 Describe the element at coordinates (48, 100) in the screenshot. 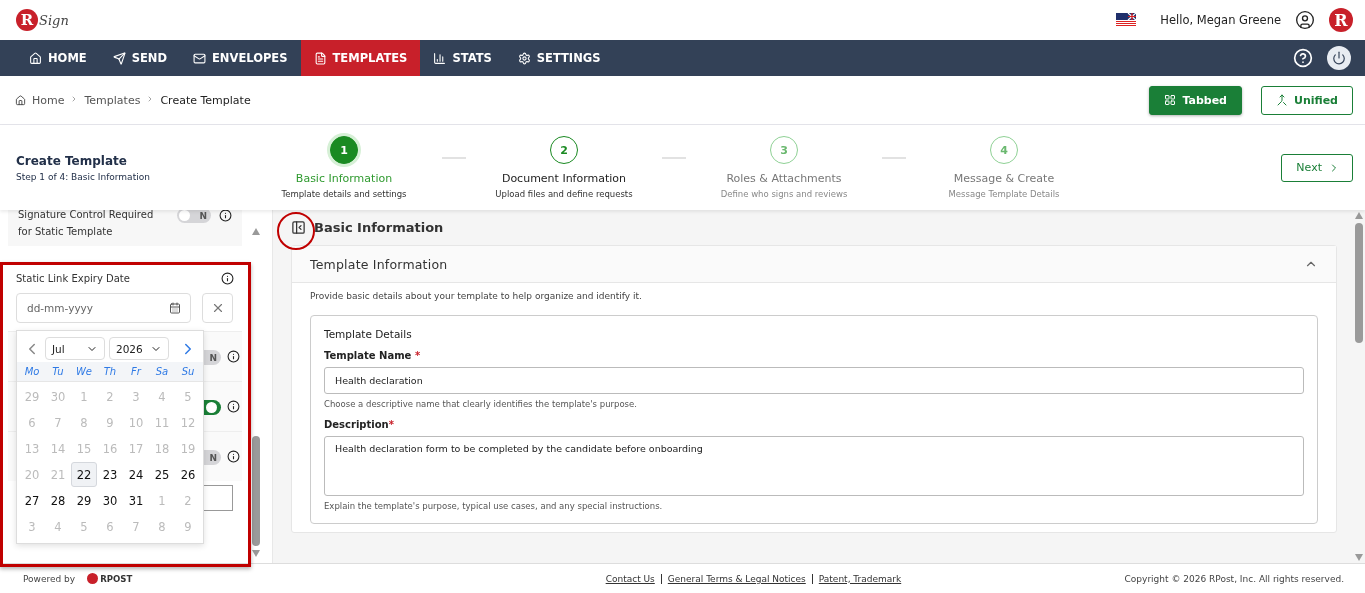

I see `breadcrumb-link: Home` at that location.